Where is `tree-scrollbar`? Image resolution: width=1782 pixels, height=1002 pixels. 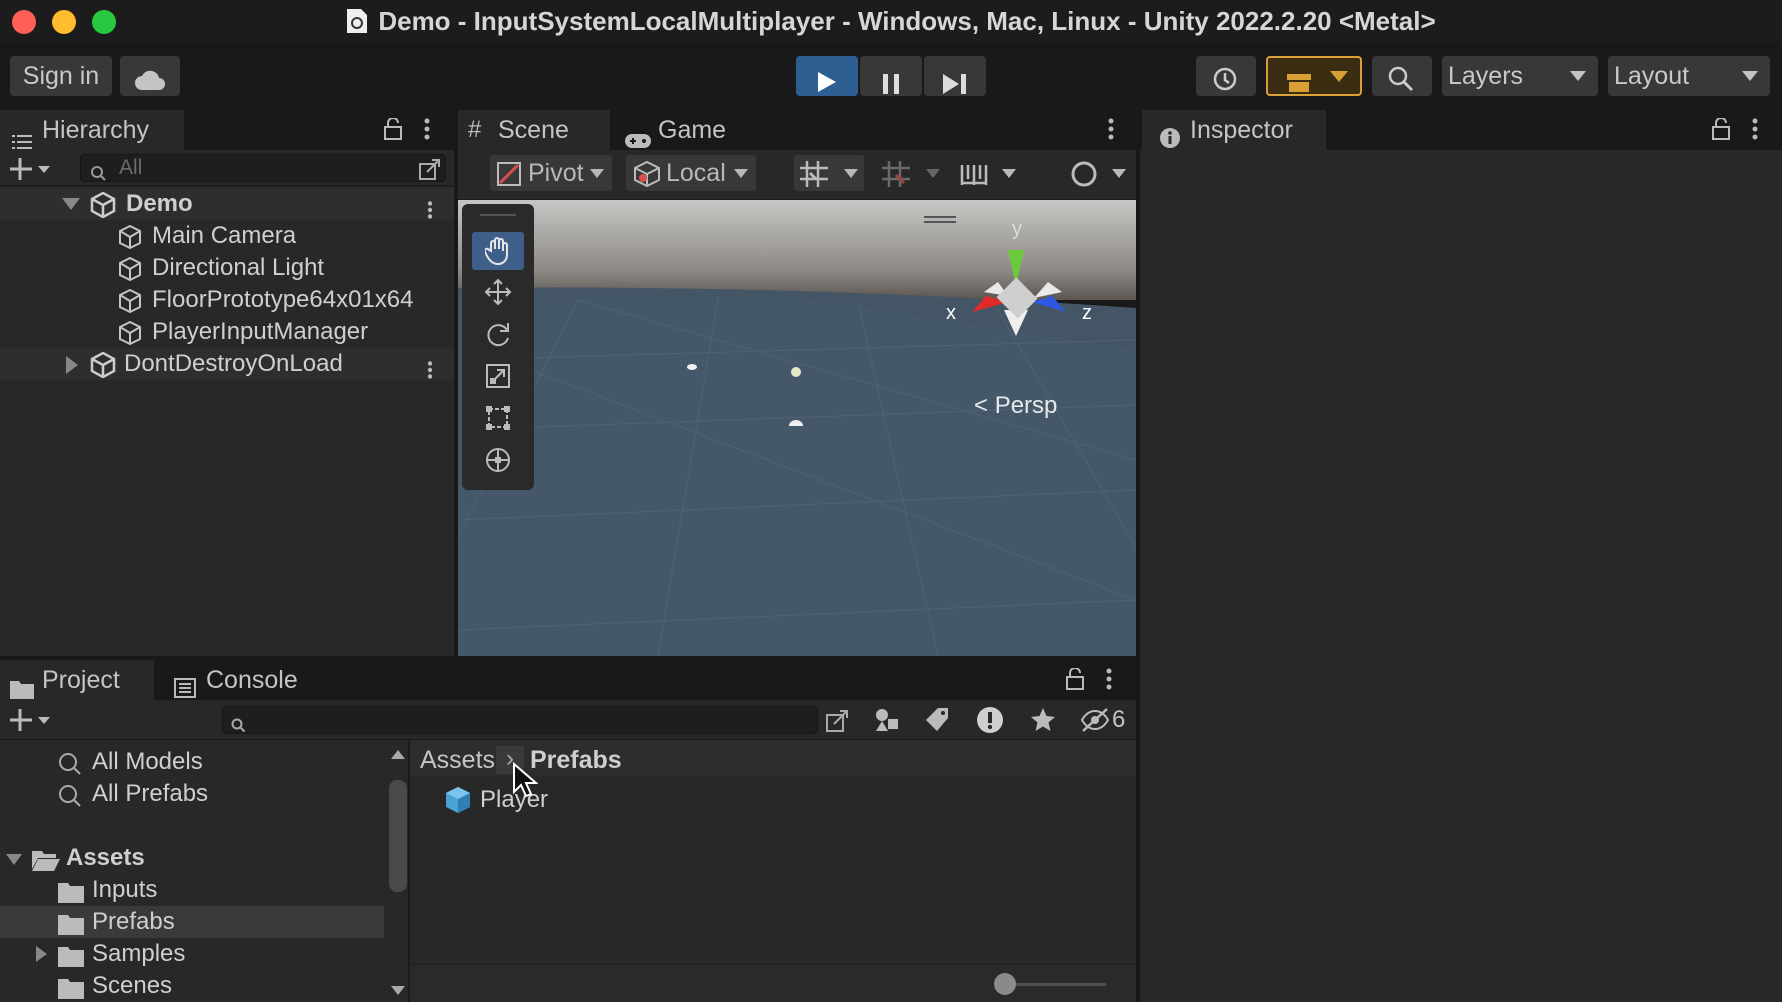
tree-scrollbar is located at coordinates (398, 871).